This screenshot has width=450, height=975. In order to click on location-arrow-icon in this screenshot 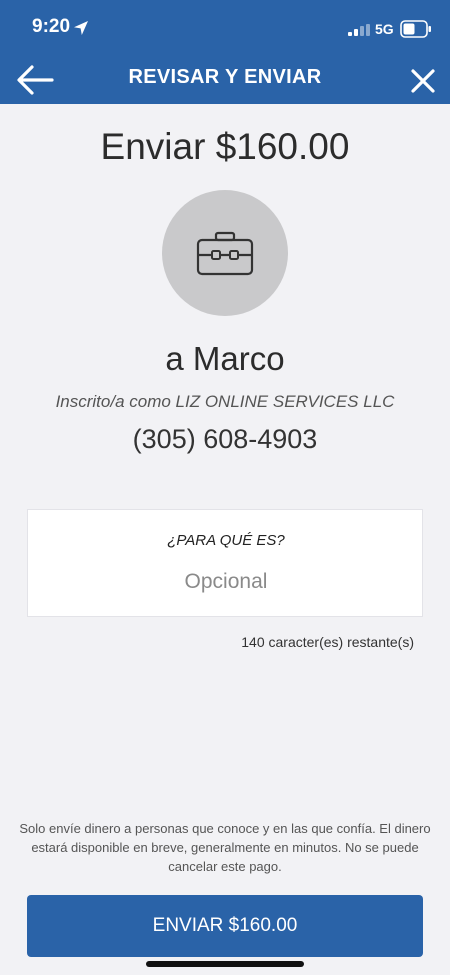, I will do `click(81, 28)`.